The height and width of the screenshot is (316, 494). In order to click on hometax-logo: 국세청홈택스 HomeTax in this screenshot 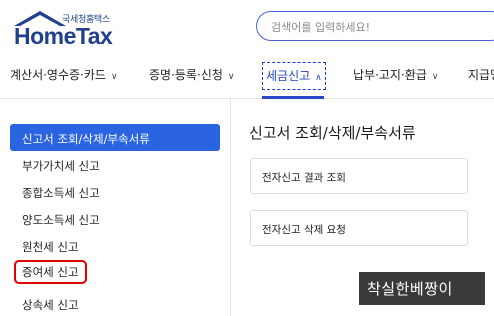, I will do `click(67, 28)`.